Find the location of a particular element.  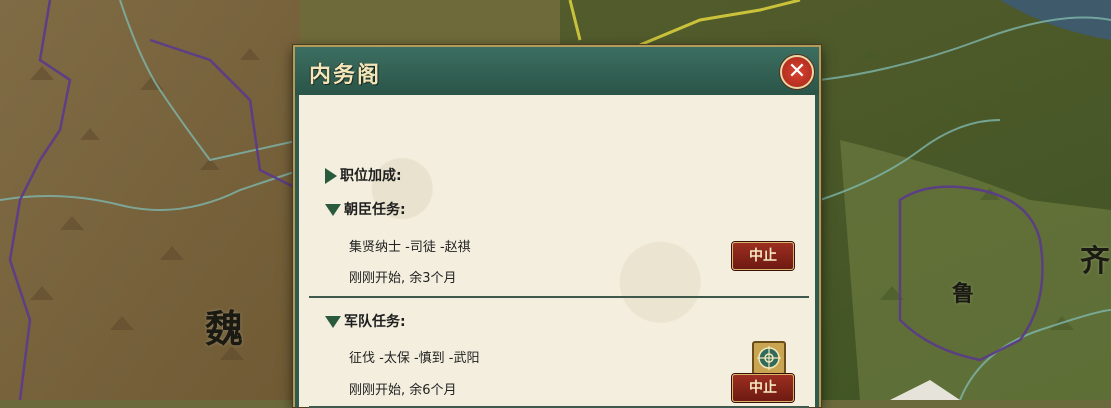

section-divider is located at coordinates (559, 297).